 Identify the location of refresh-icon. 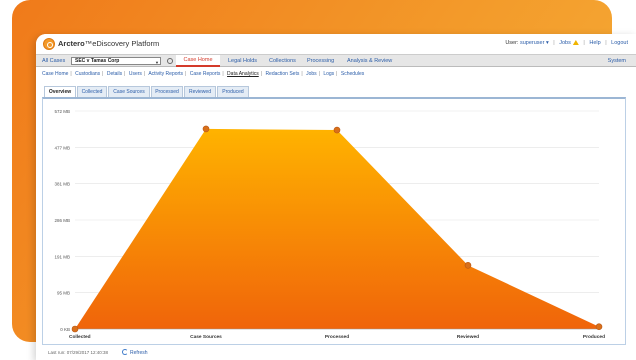
(125, 352).